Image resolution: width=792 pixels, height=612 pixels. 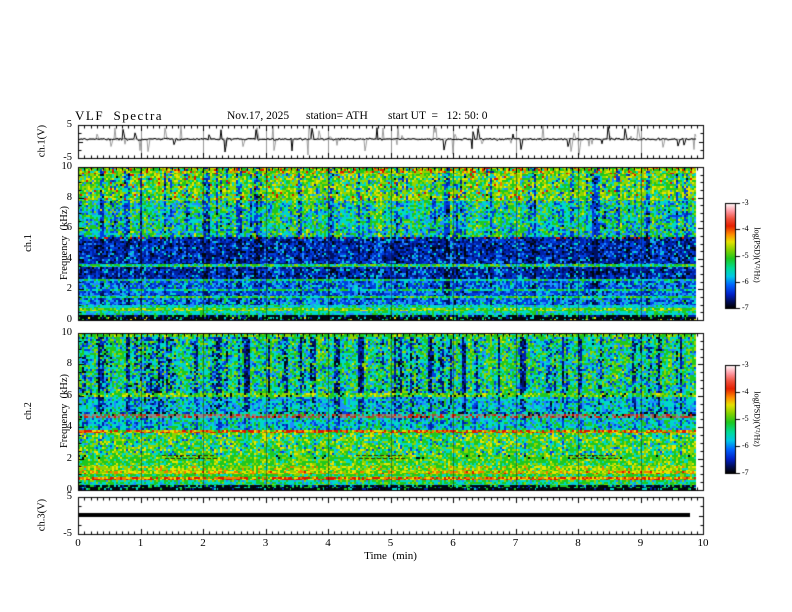 I want to click on x-tick-label: 5, so click(x=390, y=543).